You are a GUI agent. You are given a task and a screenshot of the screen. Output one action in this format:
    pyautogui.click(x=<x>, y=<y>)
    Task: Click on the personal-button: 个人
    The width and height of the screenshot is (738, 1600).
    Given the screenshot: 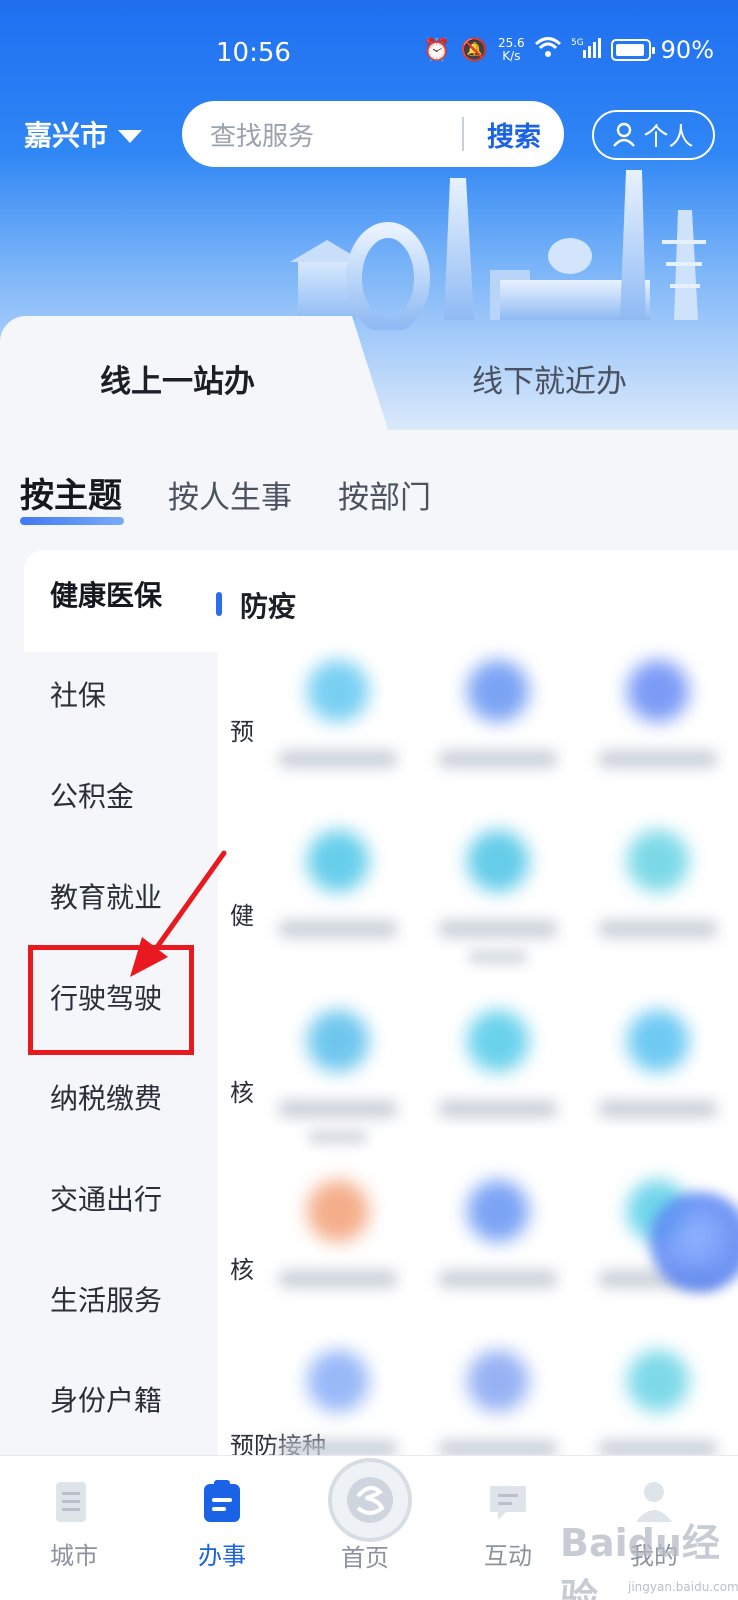 What is the action you would take?
    pyautogui.click(x=653, y=135)
    